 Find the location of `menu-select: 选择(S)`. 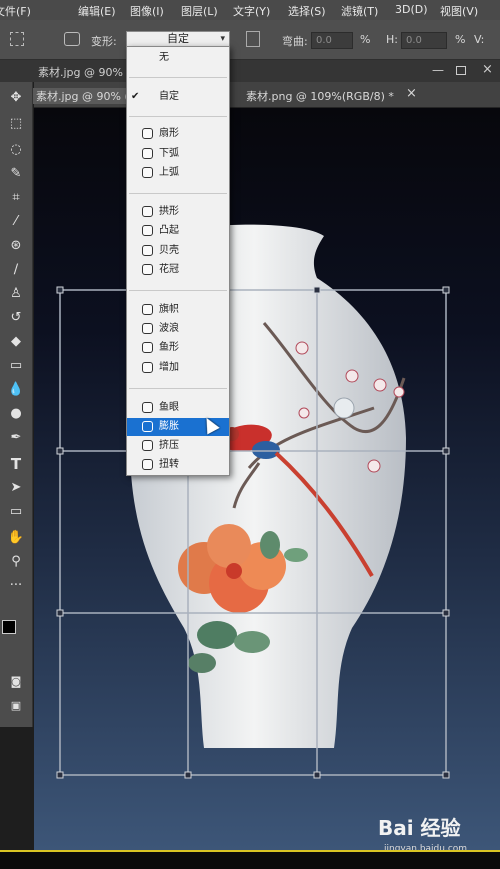

menu-select: 选择(S) is located at coordinates (307, 11).